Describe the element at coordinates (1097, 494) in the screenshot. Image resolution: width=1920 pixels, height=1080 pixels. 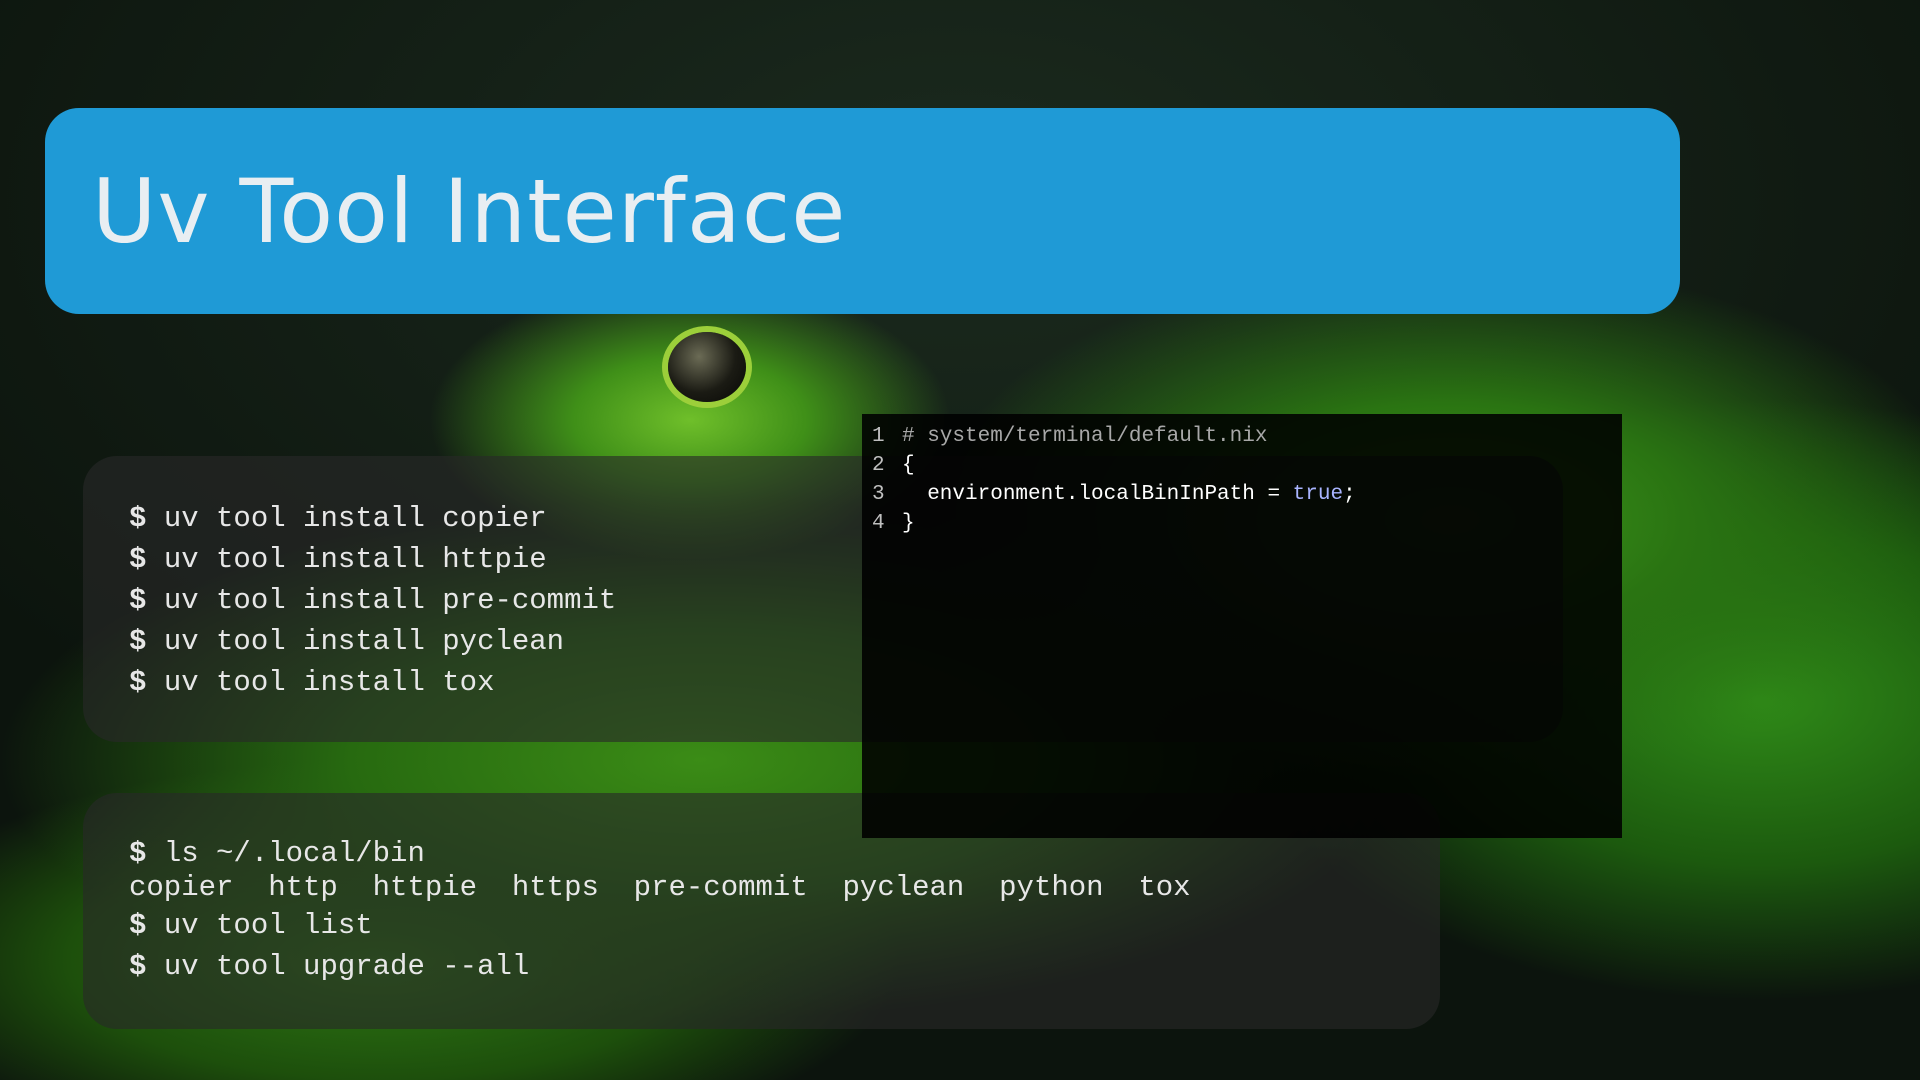
I see `code-text: environment.localBinInPath =` at that location.